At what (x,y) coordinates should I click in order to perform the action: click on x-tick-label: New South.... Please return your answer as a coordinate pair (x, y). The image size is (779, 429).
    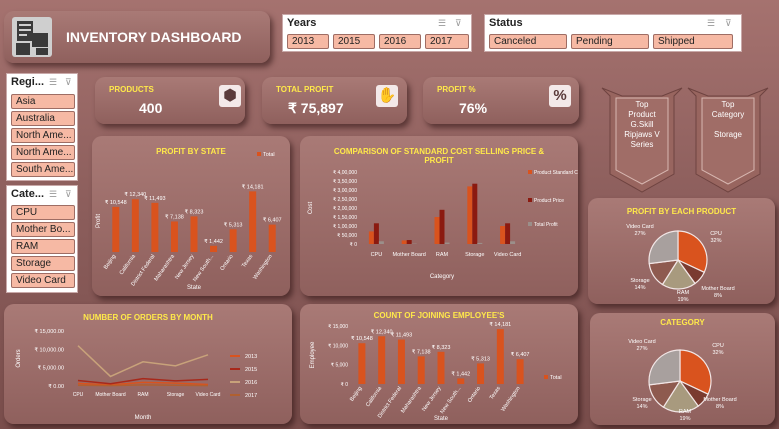
    Looking at the image, I should click on (203, 268).